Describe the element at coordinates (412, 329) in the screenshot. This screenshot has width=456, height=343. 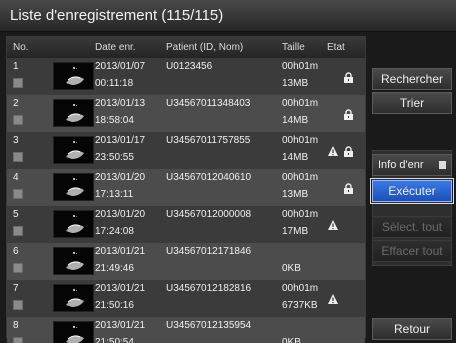
I see `back-button: Retour` at that location.